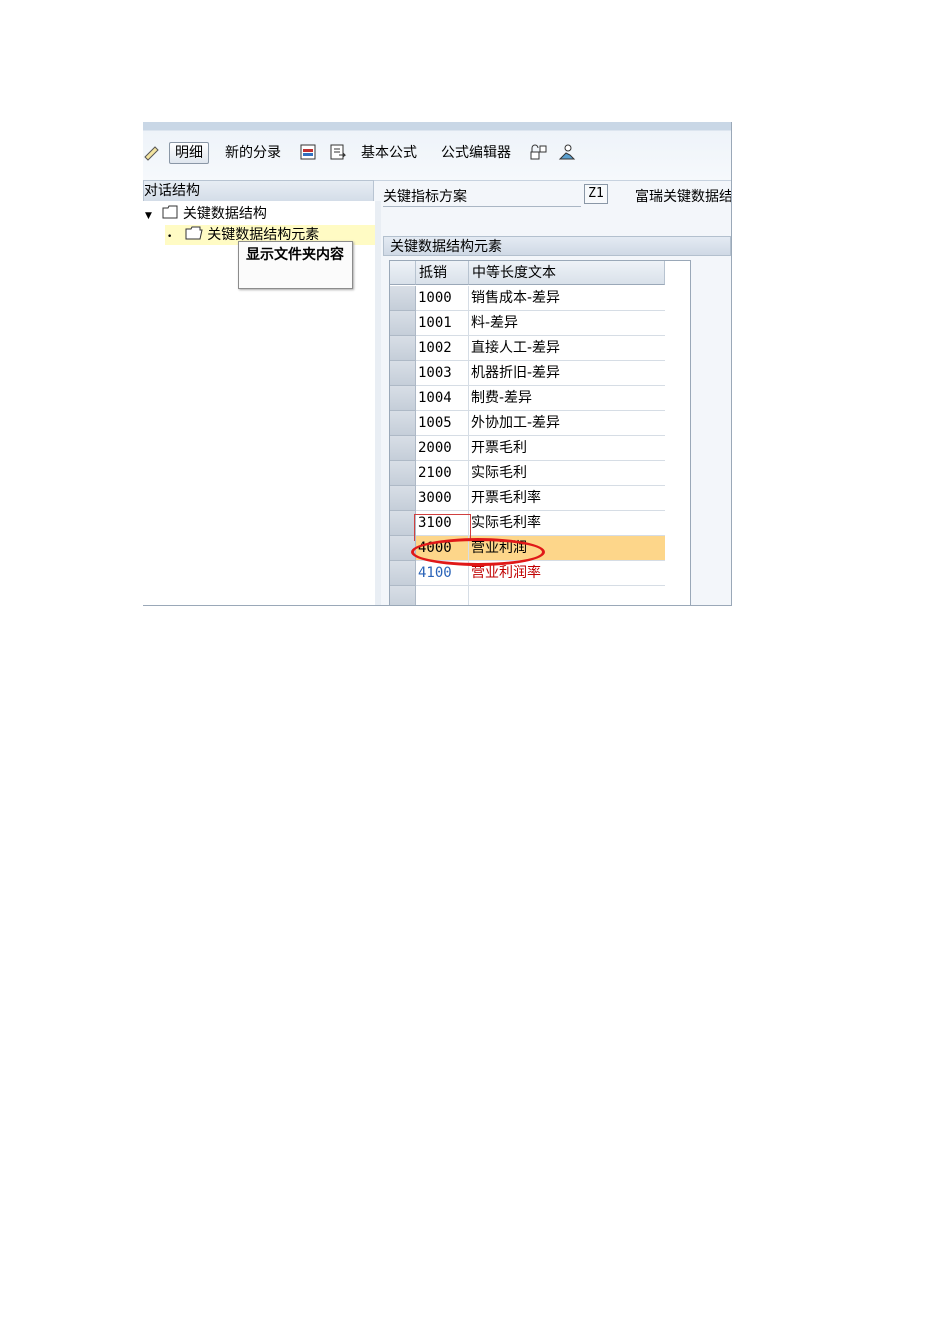 Image resolution: width=950 pixels, height=1344 pixels. What do you see at coordinates (596, 194) in the screenshot?
I see `key-figure-scheme-field: Z1` at bounding box center [596, 194].